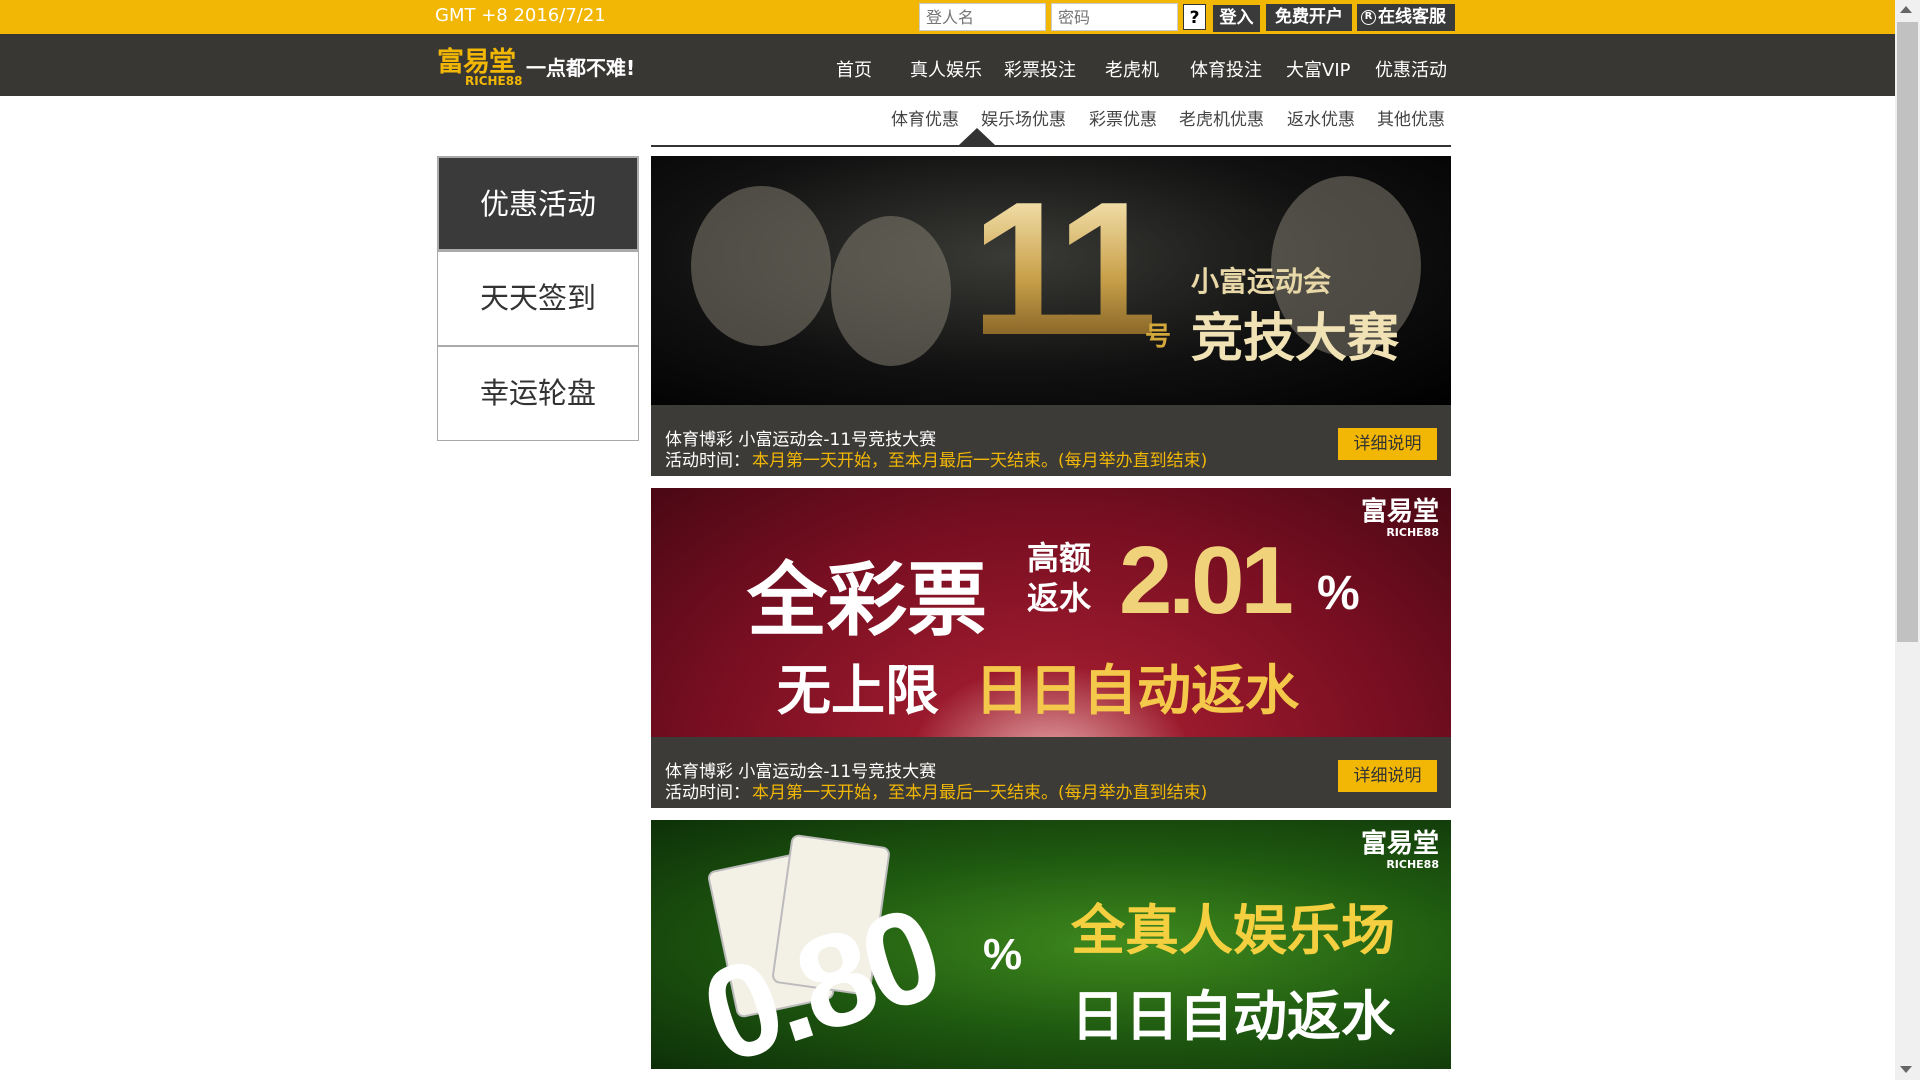 The height and width of the screenshot is (1080, 1920). What do you see at coordinates (867, 600) in the screenshot?
I see `banner-title: 全彩票` at bounding box center [867, 600].